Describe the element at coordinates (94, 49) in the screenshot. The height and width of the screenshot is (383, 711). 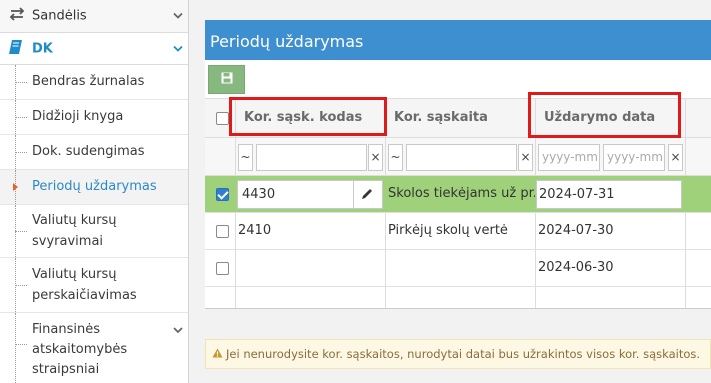
I see `sidebar-section-dk: DK` at that location.